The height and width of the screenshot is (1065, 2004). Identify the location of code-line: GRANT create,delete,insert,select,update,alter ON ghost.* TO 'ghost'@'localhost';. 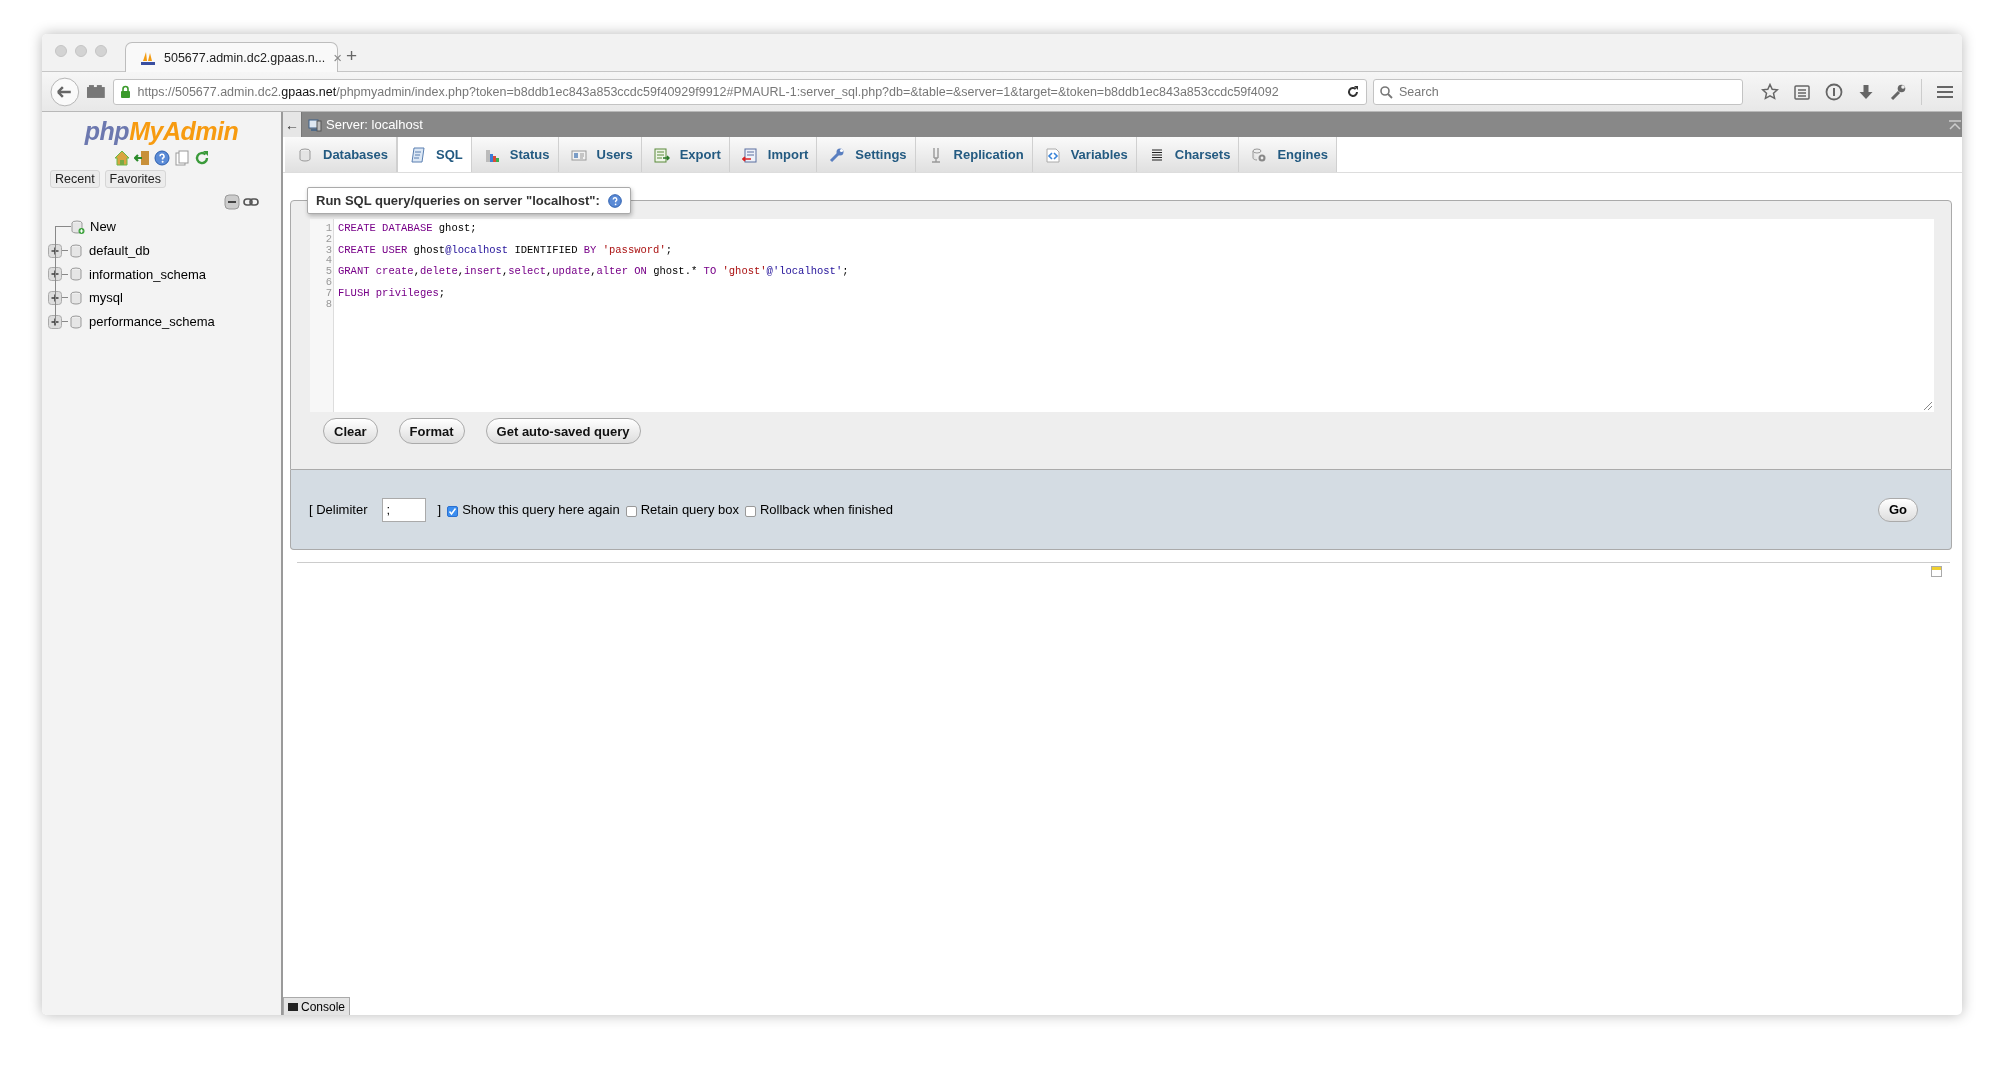
(593, 271).